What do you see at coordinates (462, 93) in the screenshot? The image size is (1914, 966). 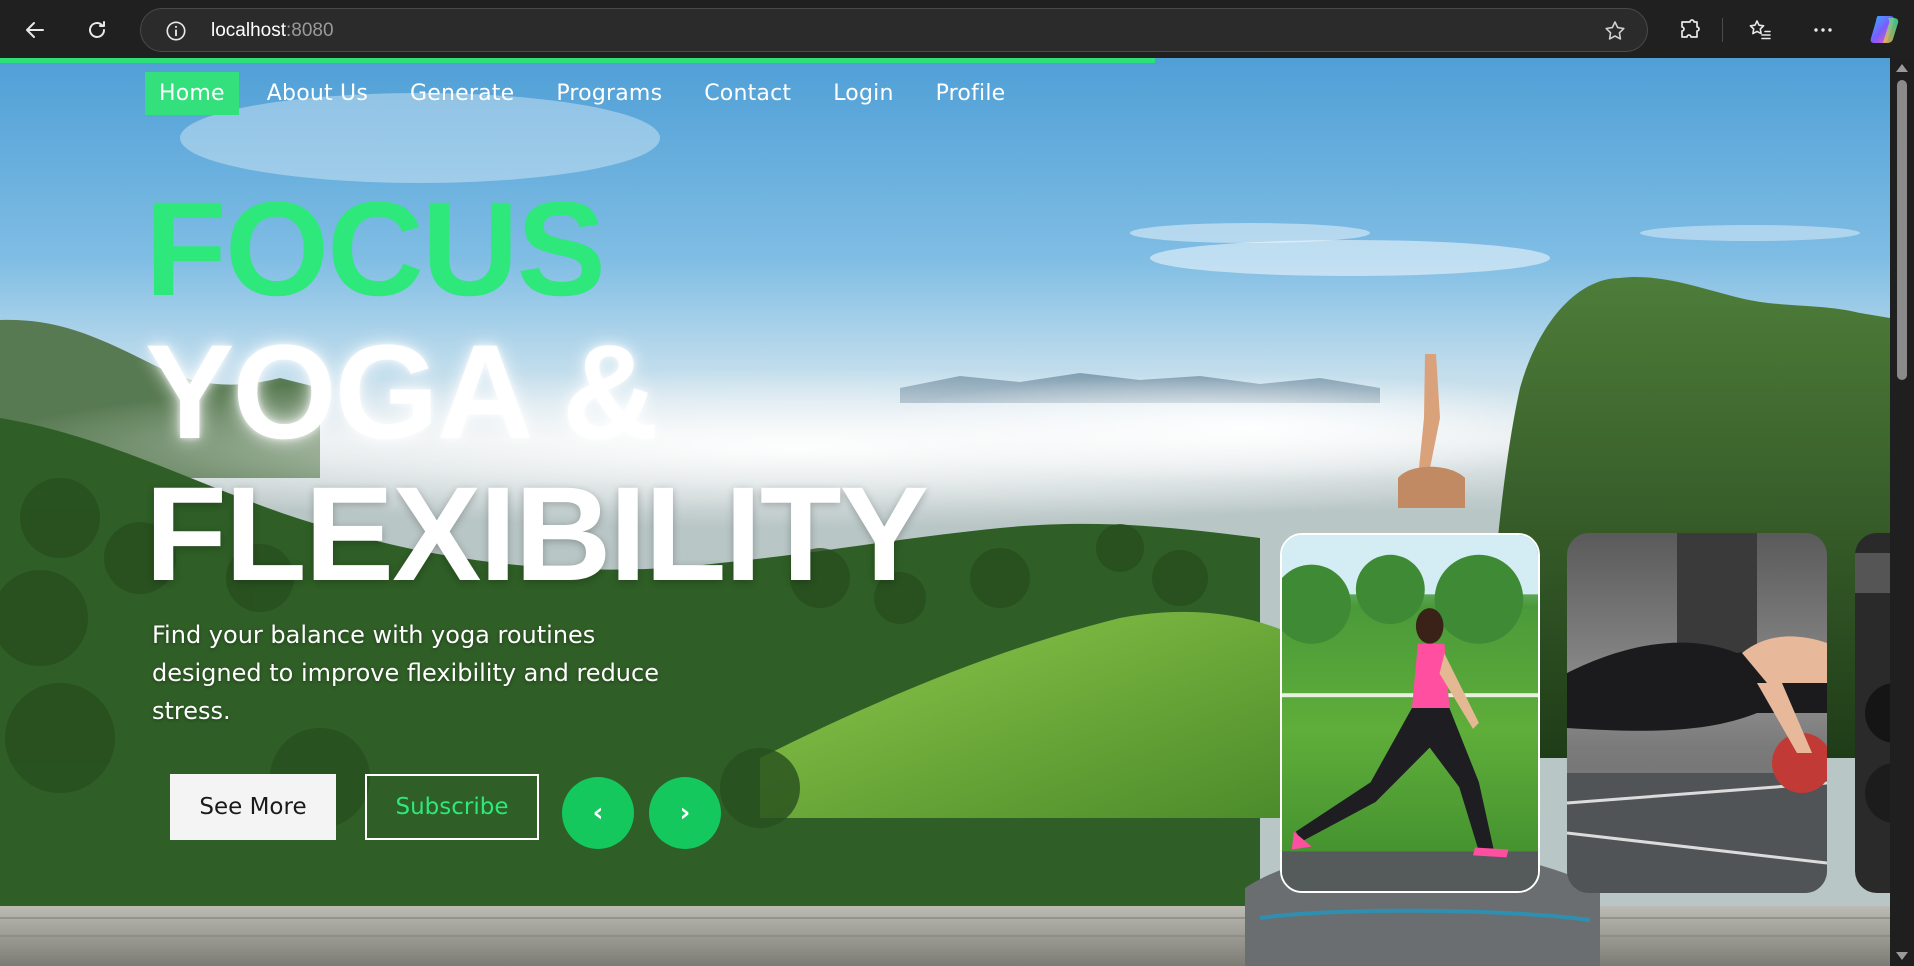 I see `nav-generate: Generate` at bounding box center [462, 93].